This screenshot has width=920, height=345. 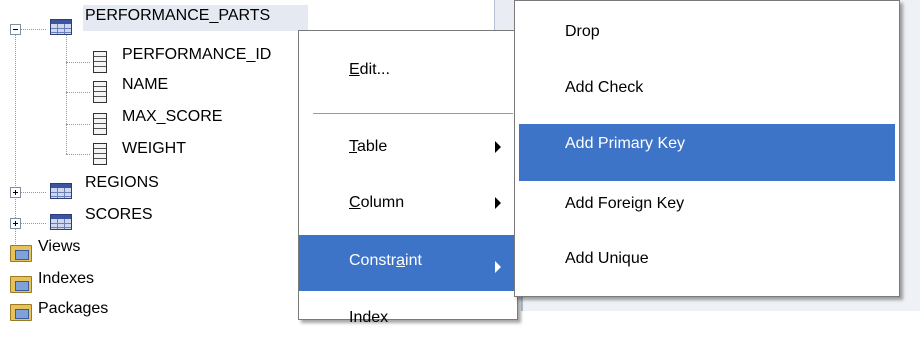 I want to click on menu-item-column: Column, so click(x=408, y=203).